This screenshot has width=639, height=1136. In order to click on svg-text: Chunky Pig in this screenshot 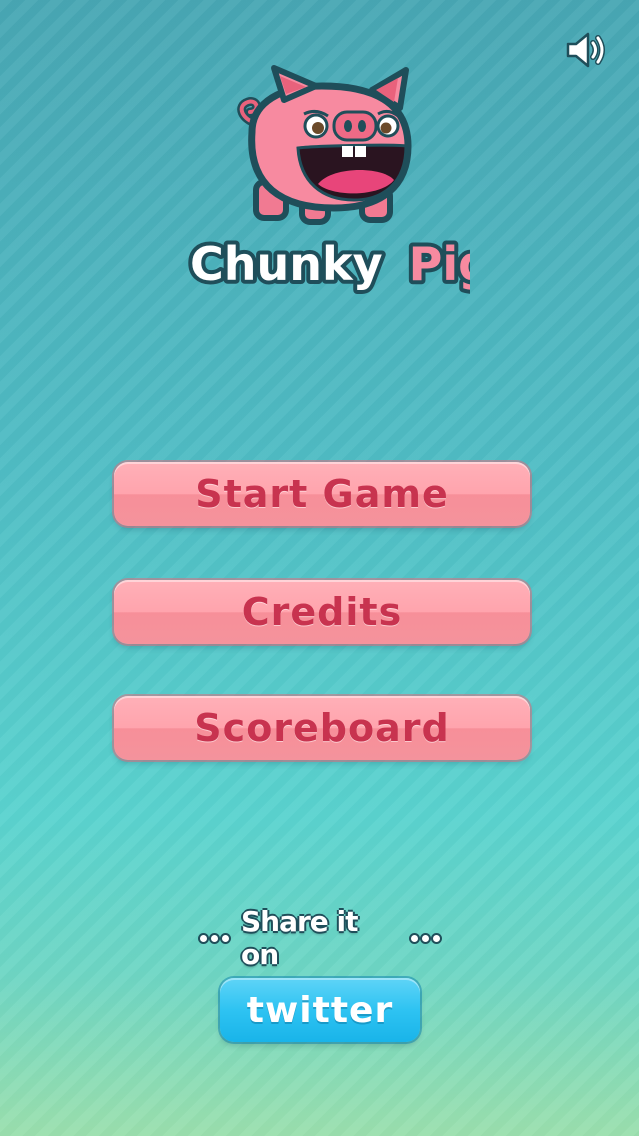, I will do `click(330, 264)`.